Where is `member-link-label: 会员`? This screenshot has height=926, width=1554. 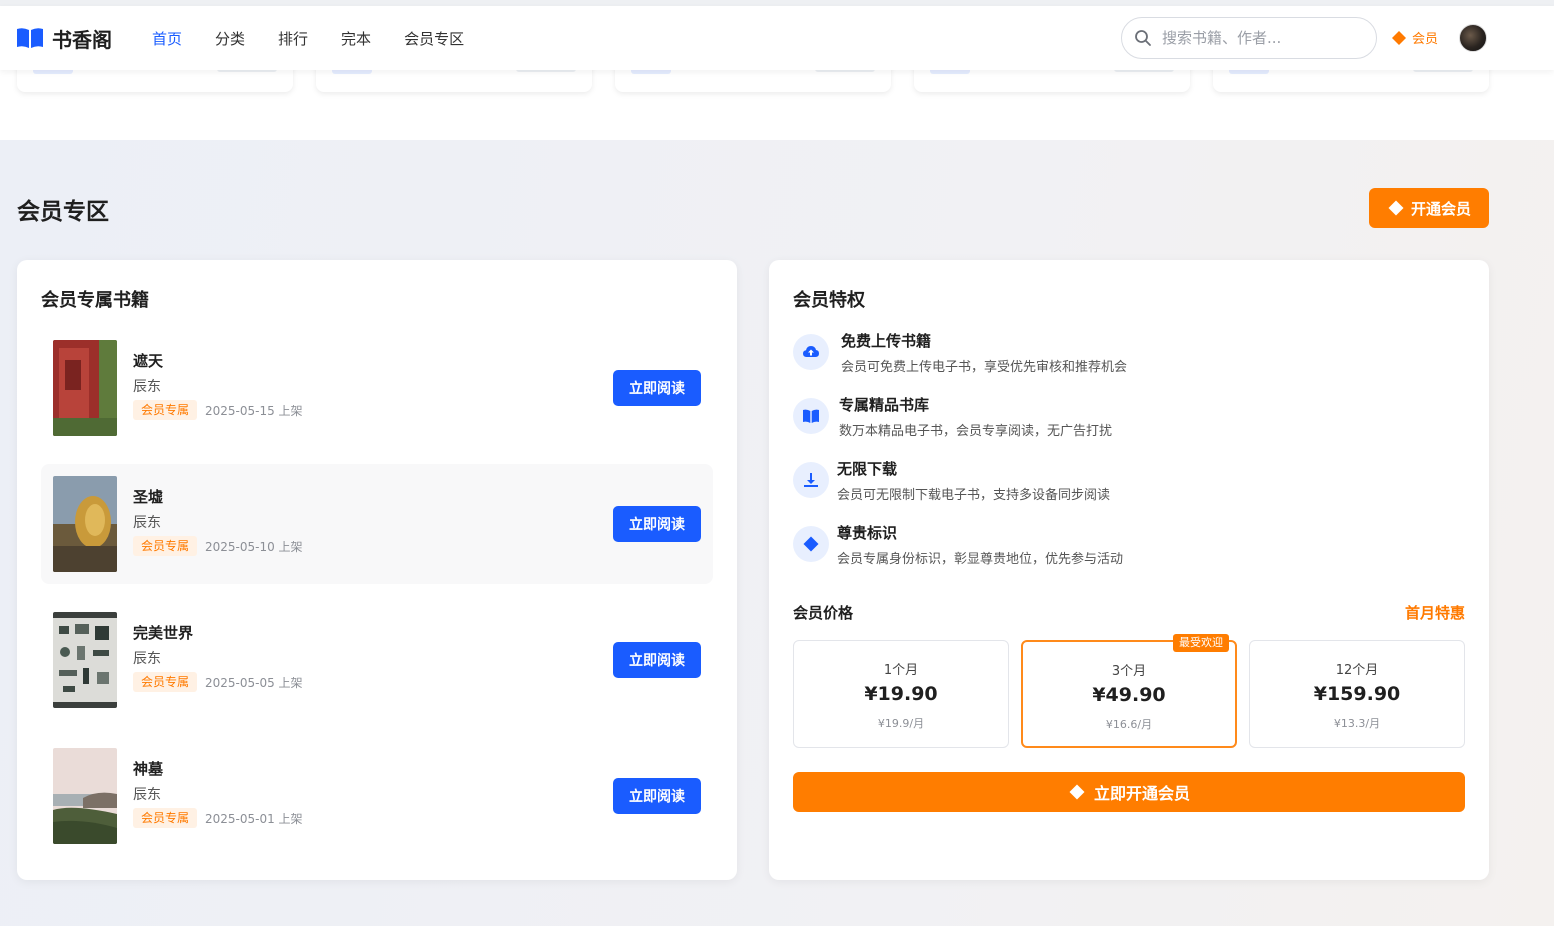
member-link-label: 会员 is located at coordinates (1425, 39).